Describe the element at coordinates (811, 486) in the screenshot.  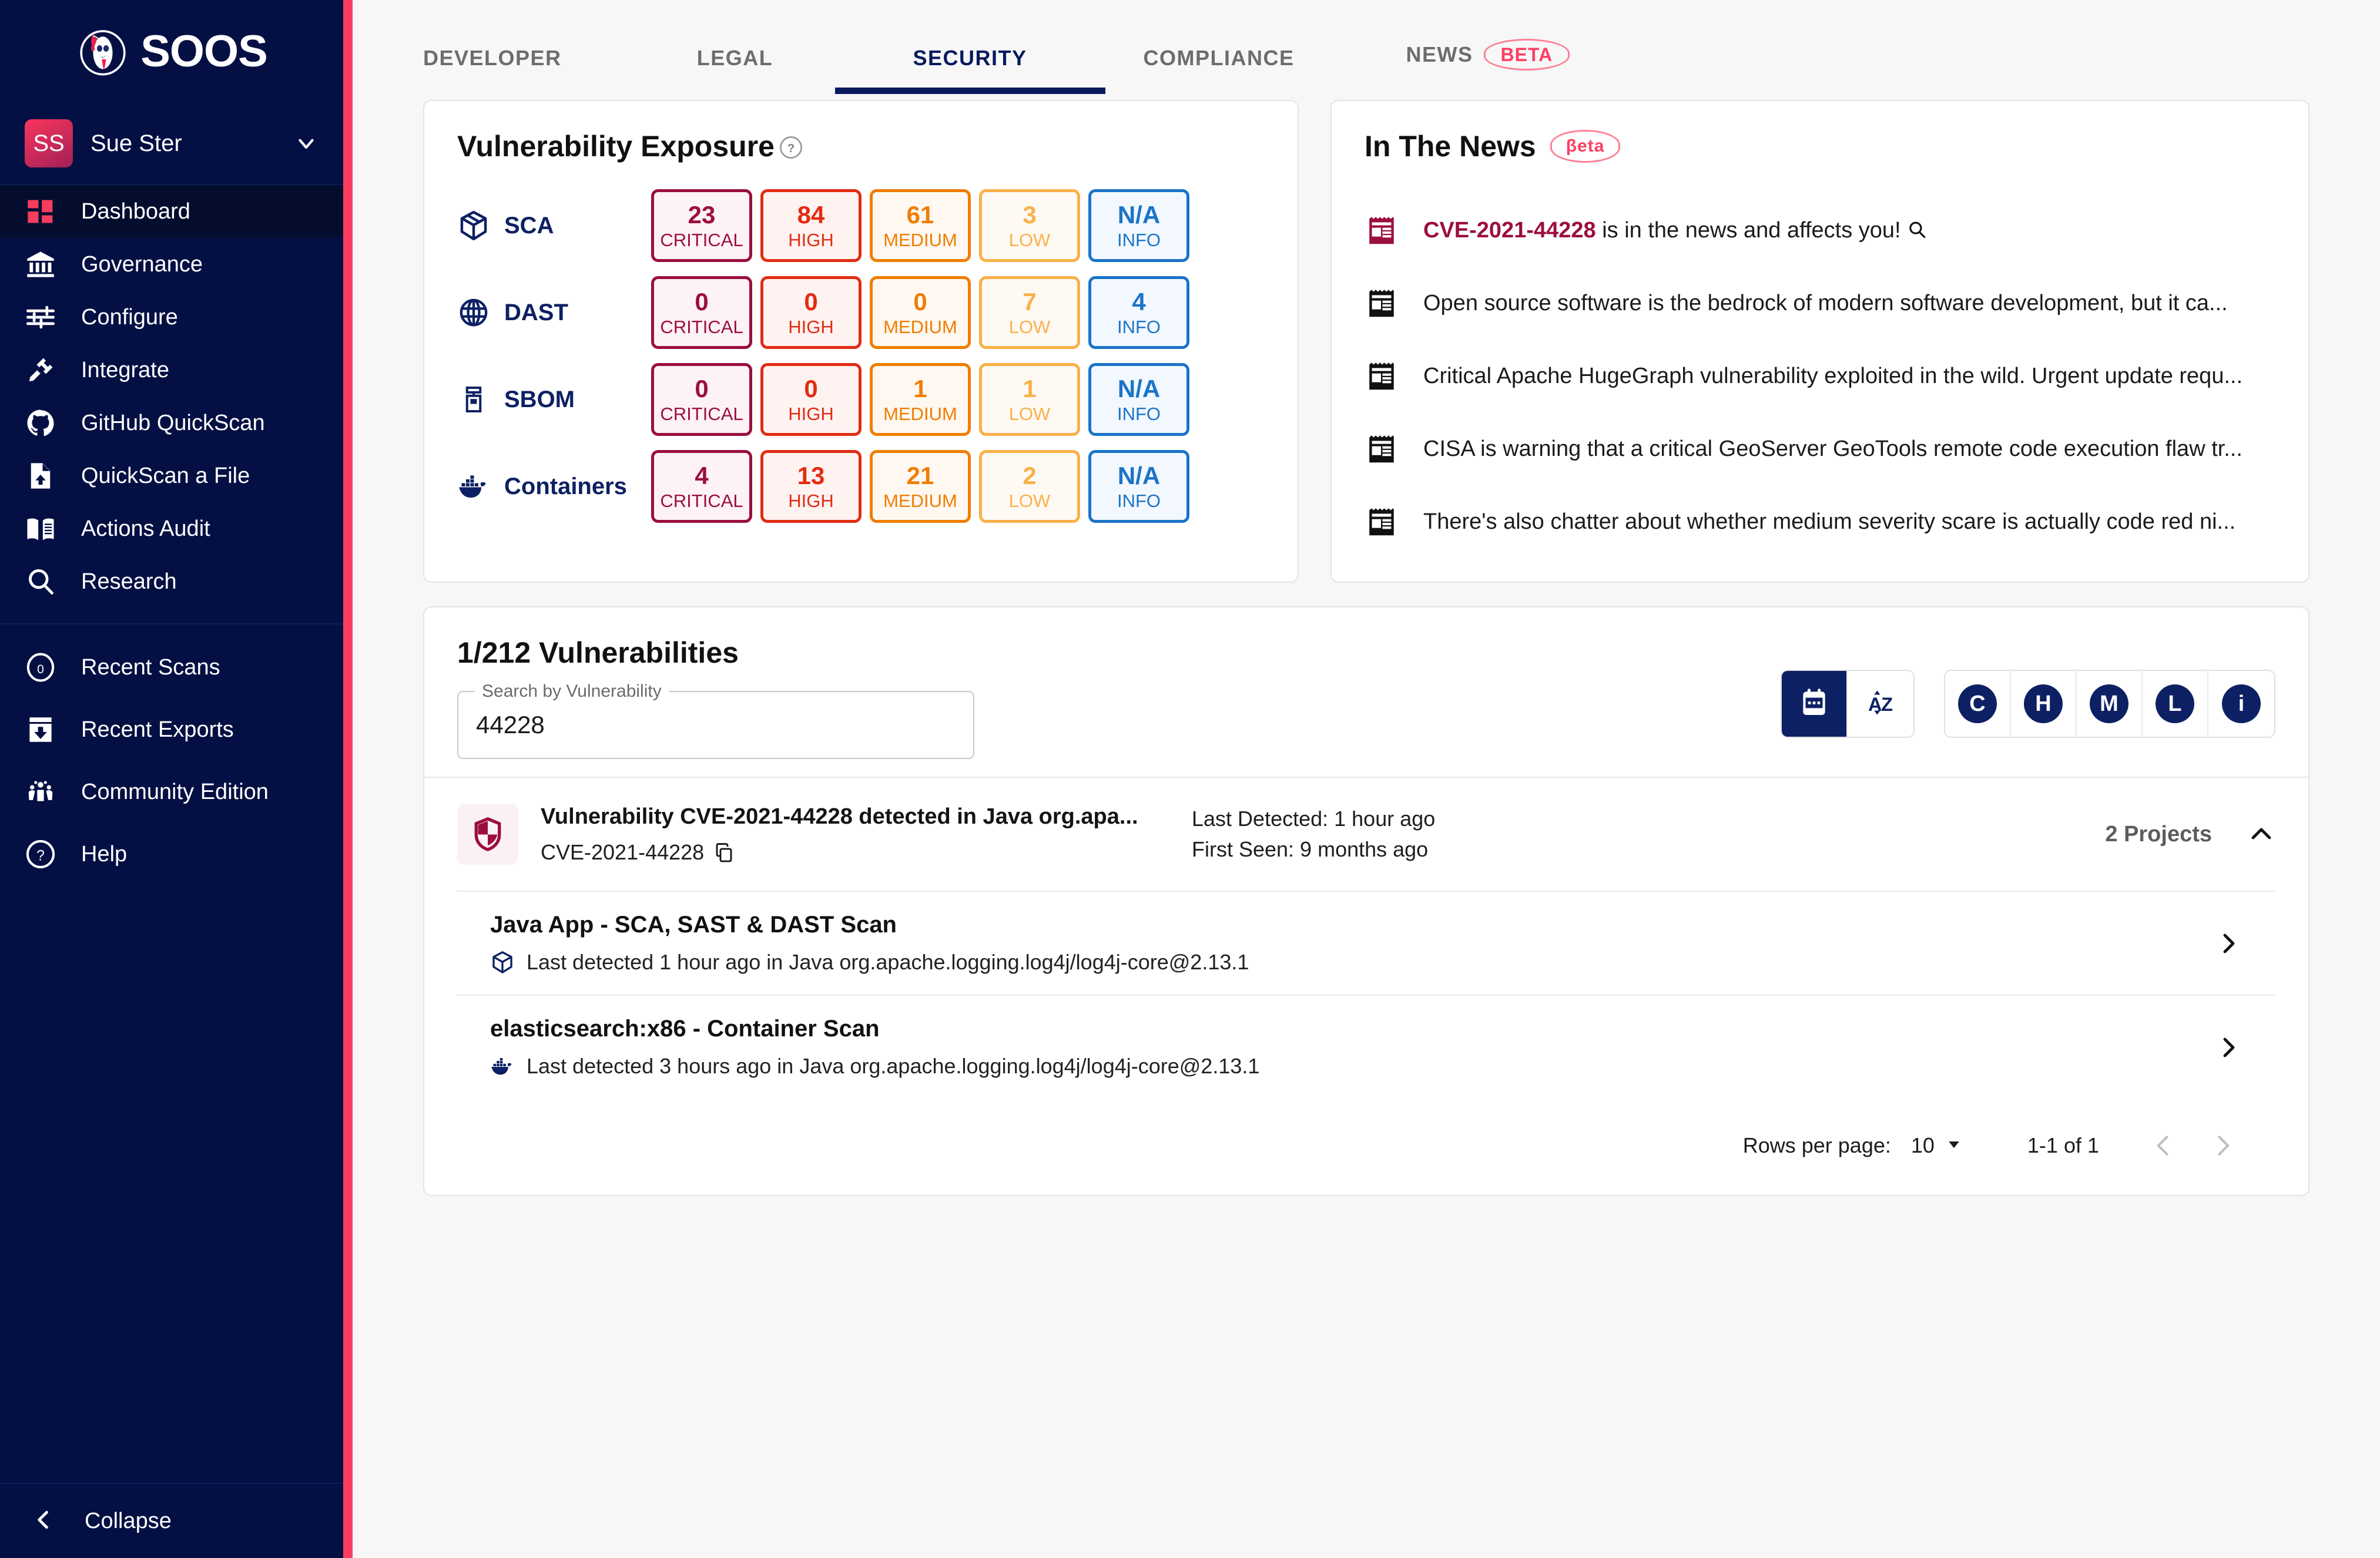
I see `chip-high: 13 HIGH` at that location.